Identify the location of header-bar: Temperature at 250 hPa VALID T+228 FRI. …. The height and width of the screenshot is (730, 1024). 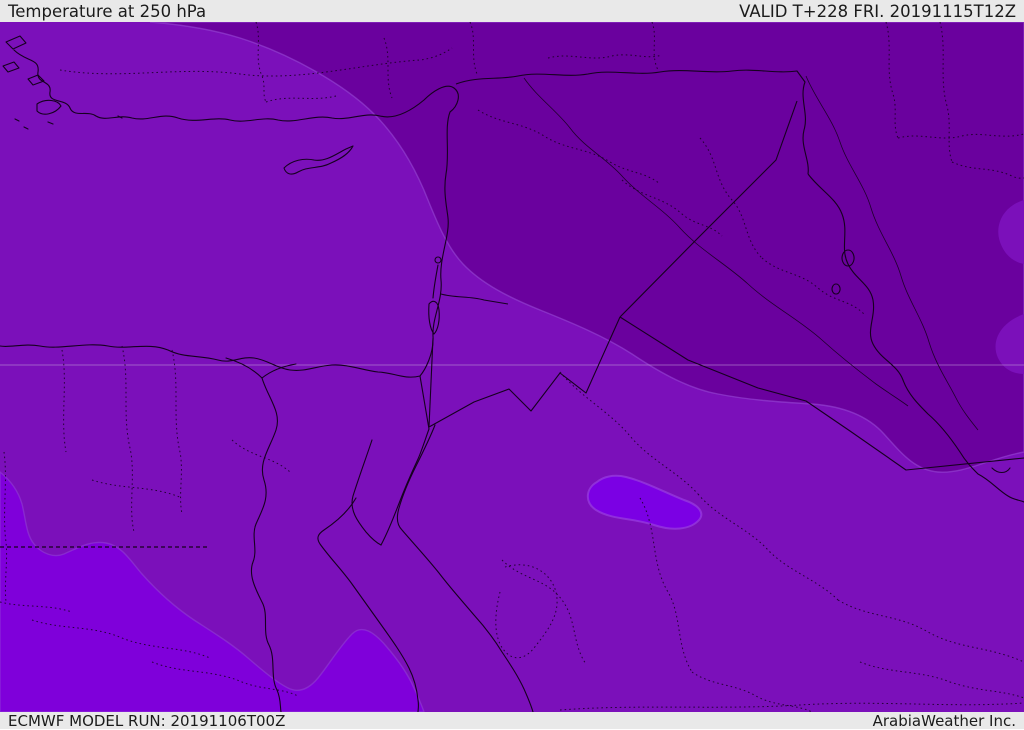
(512, 11).